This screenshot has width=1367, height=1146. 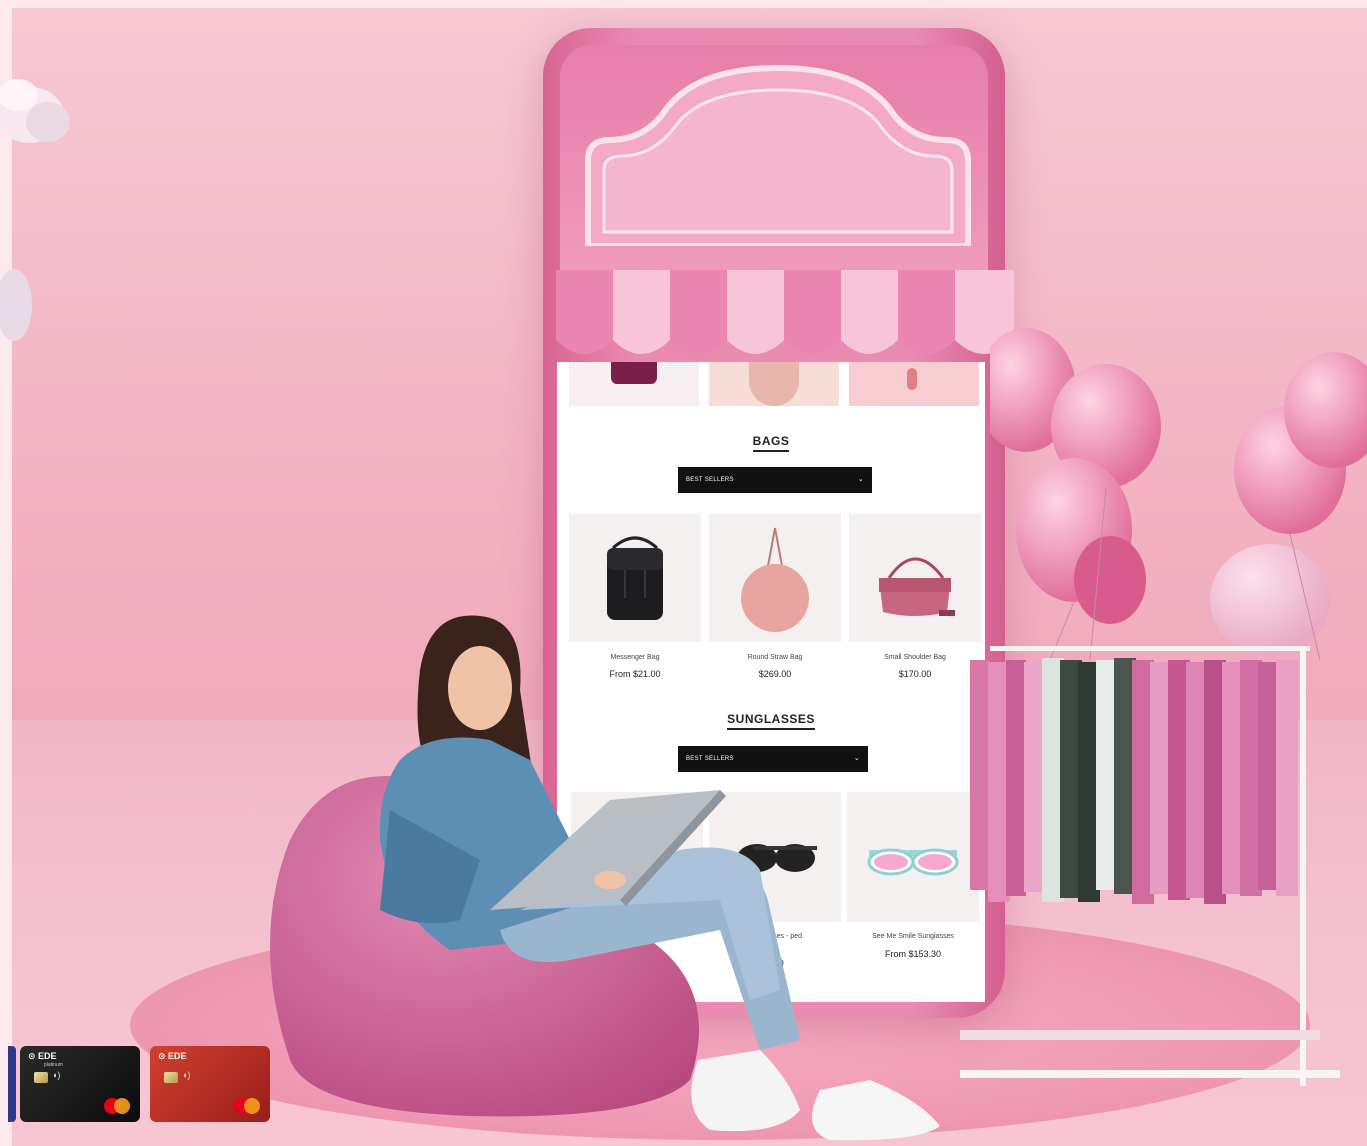 What do you see at coordinates (53, 1065) in the screenshot?
I see `card-tier: platinum` at bounding box center [53, 1065].